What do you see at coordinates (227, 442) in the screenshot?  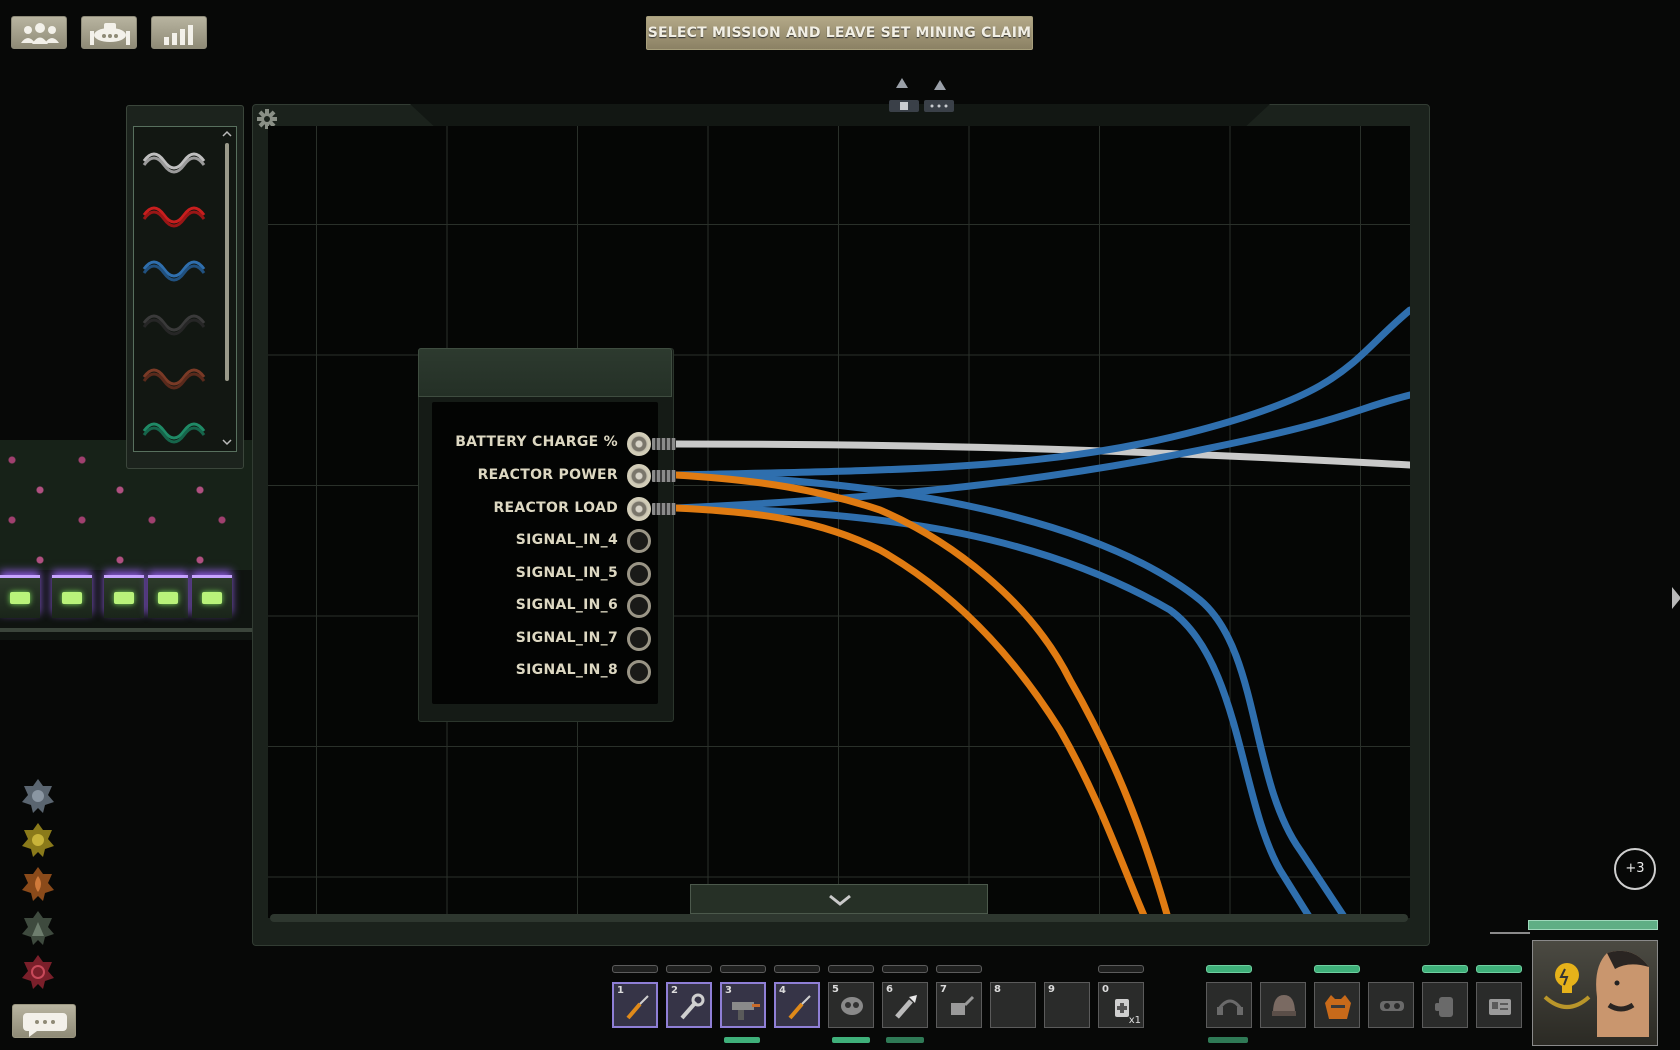 I see `chevron-down-icon` at bounding box center [227, 442].